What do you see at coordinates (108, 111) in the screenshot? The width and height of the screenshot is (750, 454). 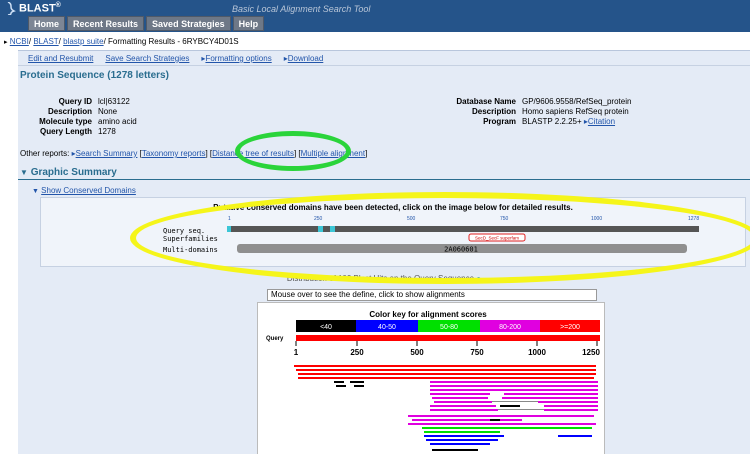 I see `description-value: None` at bounding box center [108, 111].